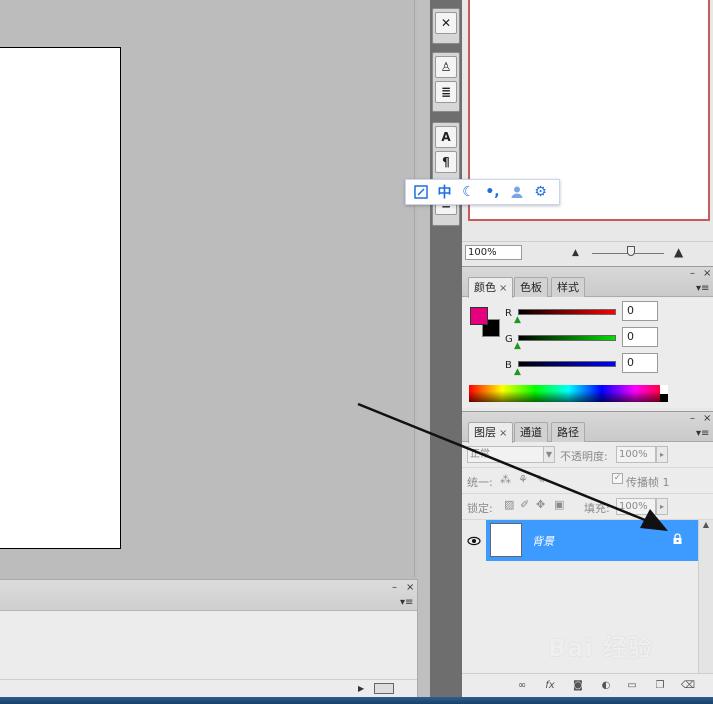 The height and width of the screenshot is (704, 713). Describe the element at coordinates (361, 689) in the screenshot. I see `play-arrow-icon: ▶` at that location.